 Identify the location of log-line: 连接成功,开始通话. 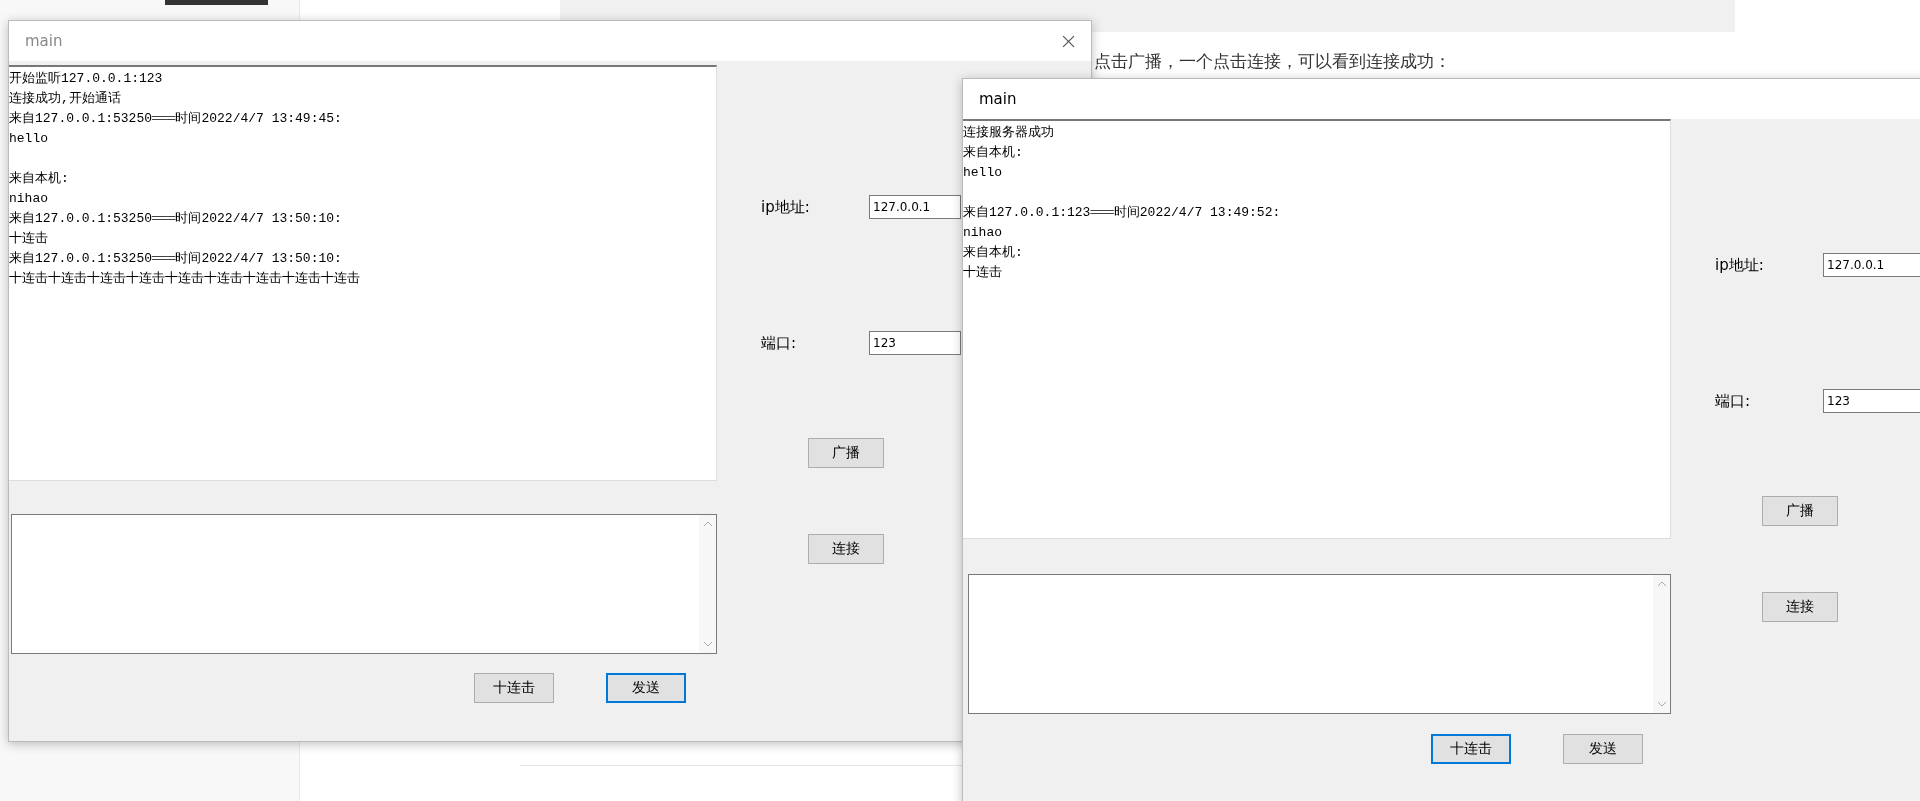
(65, 98).